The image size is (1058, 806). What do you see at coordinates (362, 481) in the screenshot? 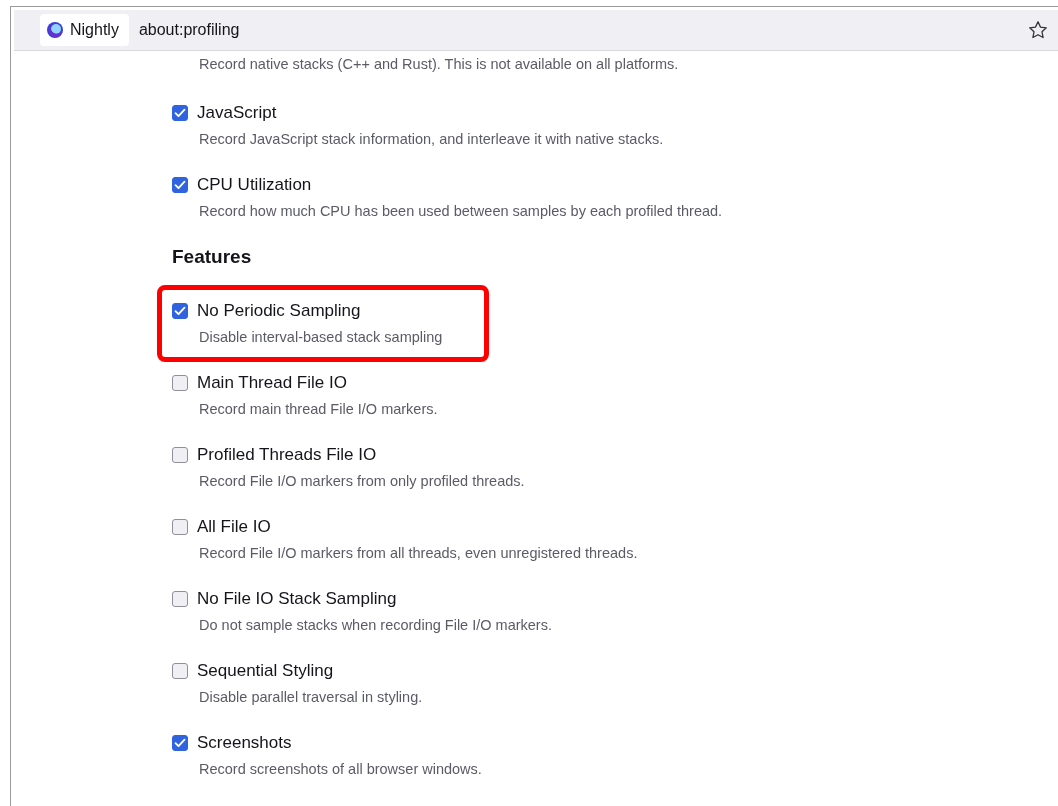
I see `option-description: Record File I/O markers from only profiled threads.` at bounding box center [362, 481].